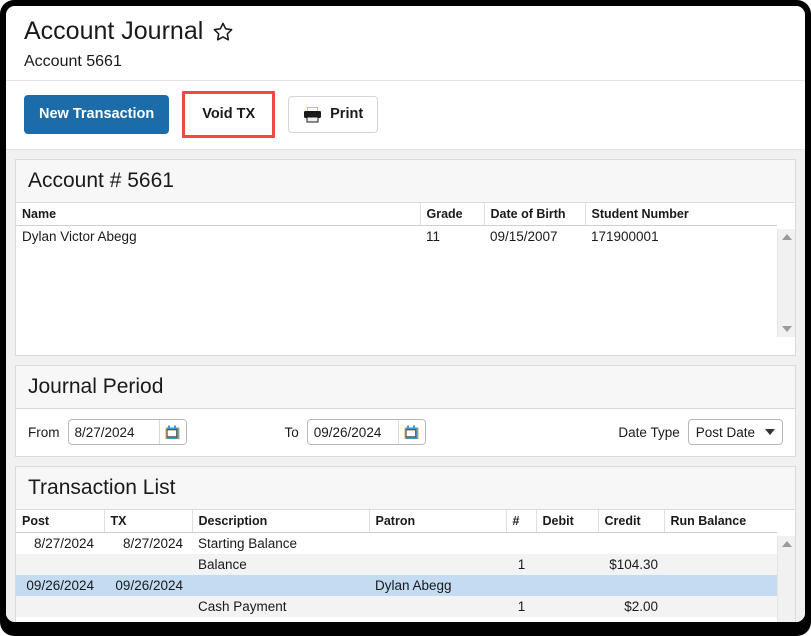  Describe the element at coordinates (60, 521) in the screenshot. I see `col-header-post: Post` at that location.